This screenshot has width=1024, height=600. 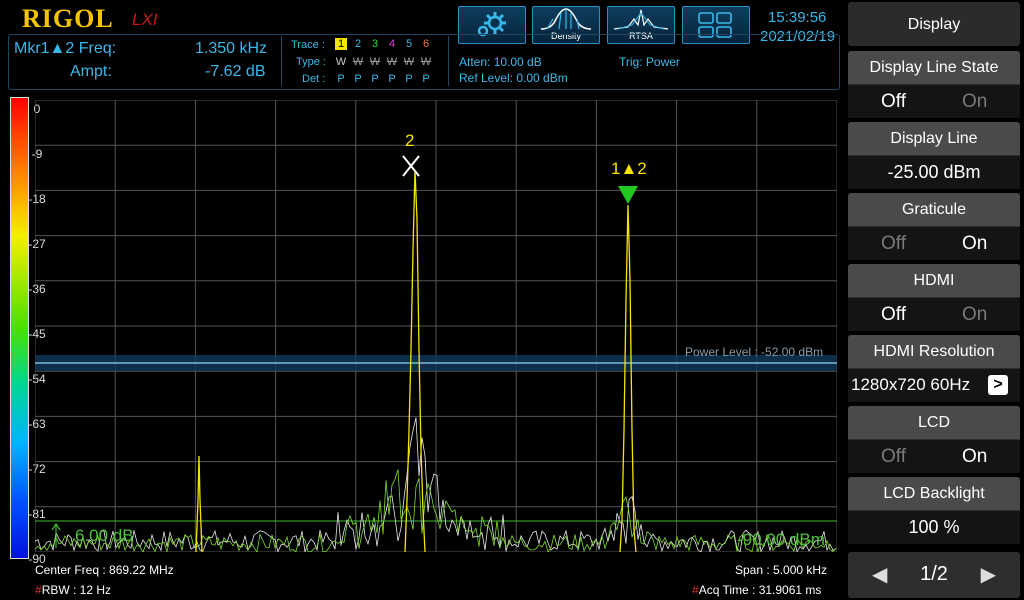 What do you see at coordinates (934, 575) in the screenshot?
I see `menu-pager: ◀ 1/2 ▶` at bounding box center [934, 575].